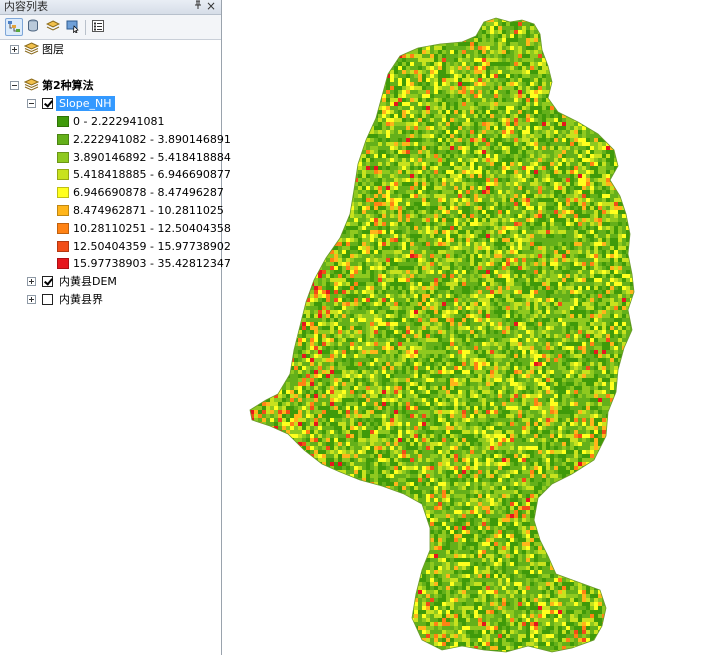 The height and width of the screenshot is (655, 720). I want to click on legend-label: 5.418418885 - 6.946690877, so click(152, 175).